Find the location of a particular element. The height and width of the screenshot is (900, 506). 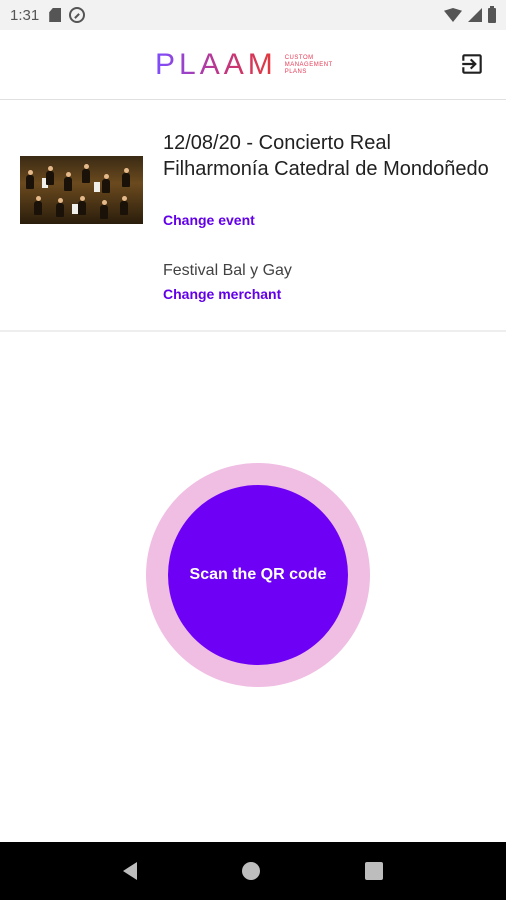

scan-qr-button: Scan the QR code is located at coordinates (258, 575).